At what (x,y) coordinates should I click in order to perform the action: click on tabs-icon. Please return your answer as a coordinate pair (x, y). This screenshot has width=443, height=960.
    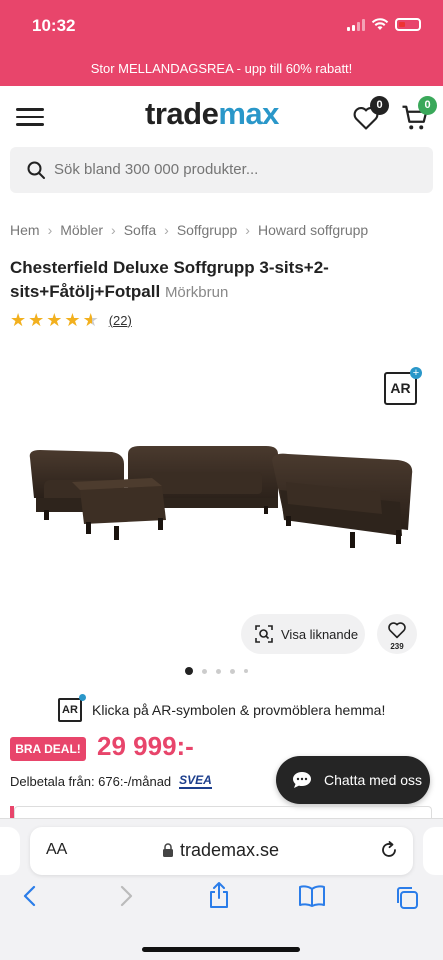
    Looking at the image, I should click on (407, 898).